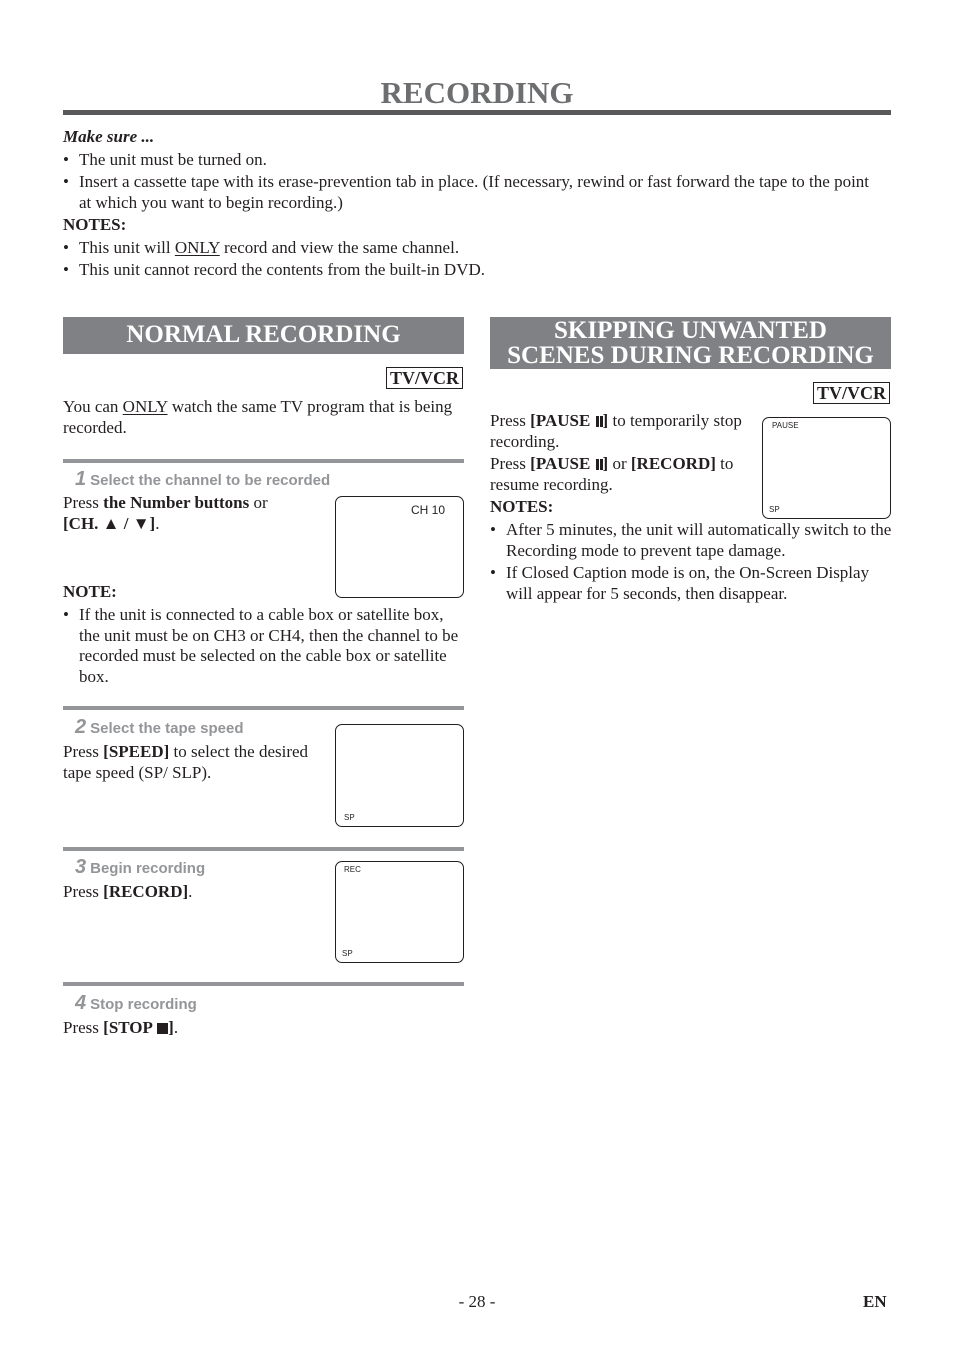 The width and height of the screenshot is (954, 1348). What do you see at coordinates (148, 868) in the screenshot?
I see `step-title: Begin recording` at bounding box center [148, 868].